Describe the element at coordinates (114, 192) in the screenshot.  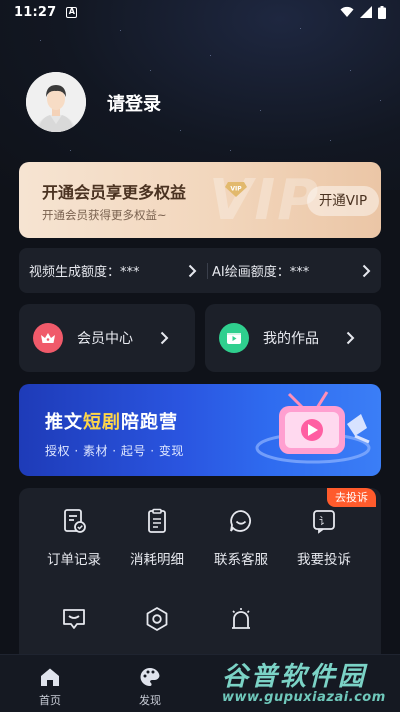
I see `vip-title: 开通会员享更多权益` at that location.